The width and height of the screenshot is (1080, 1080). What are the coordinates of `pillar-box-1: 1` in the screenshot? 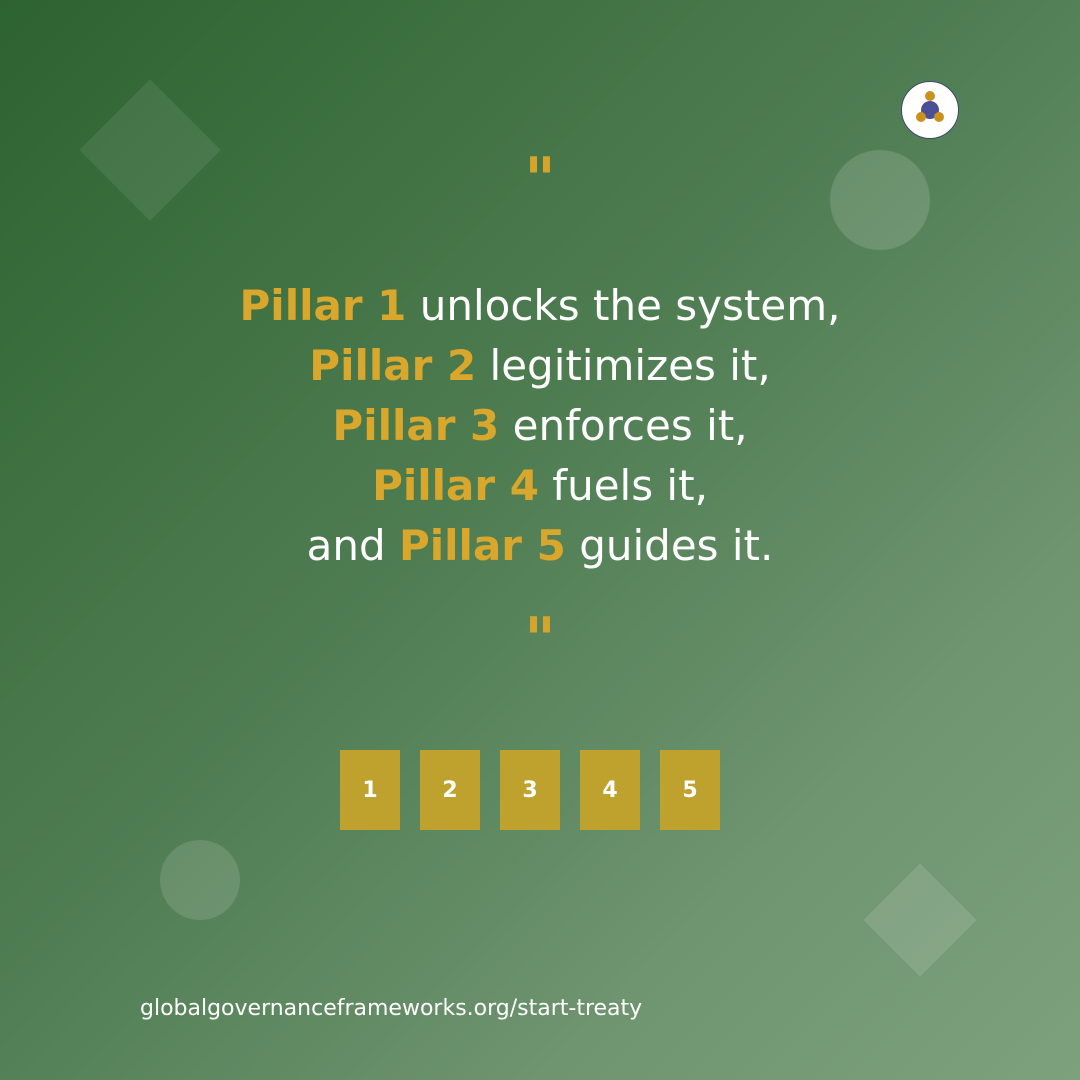 It's located at (370, 790).